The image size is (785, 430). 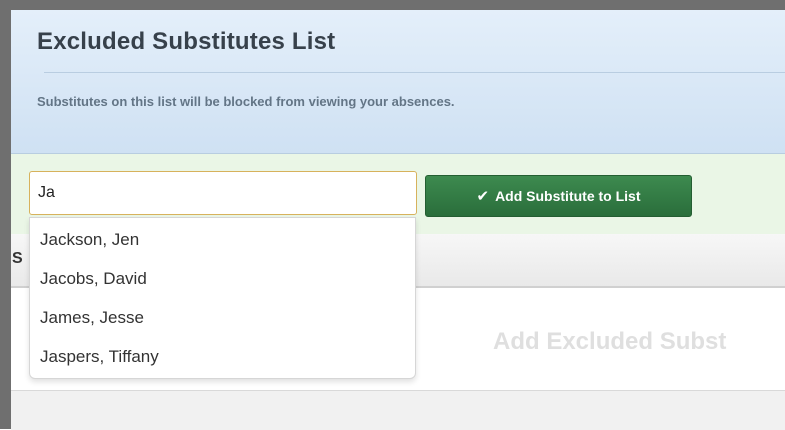 I want to click on page-title: Excluded Substitutes List, so click(x=186, y=41).